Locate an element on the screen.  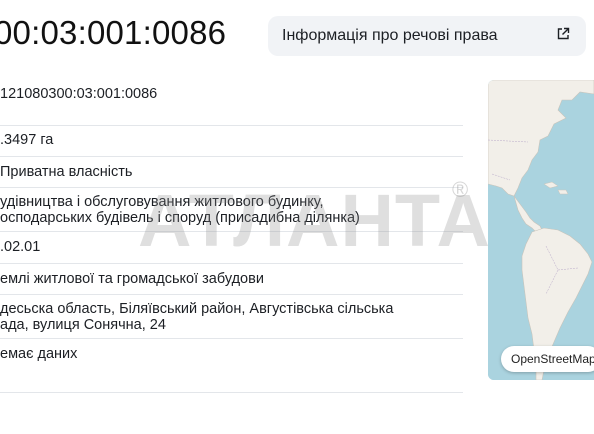
detail-value: ада, вулиця Сонячна, 24 is located at coordinates (83, 325).